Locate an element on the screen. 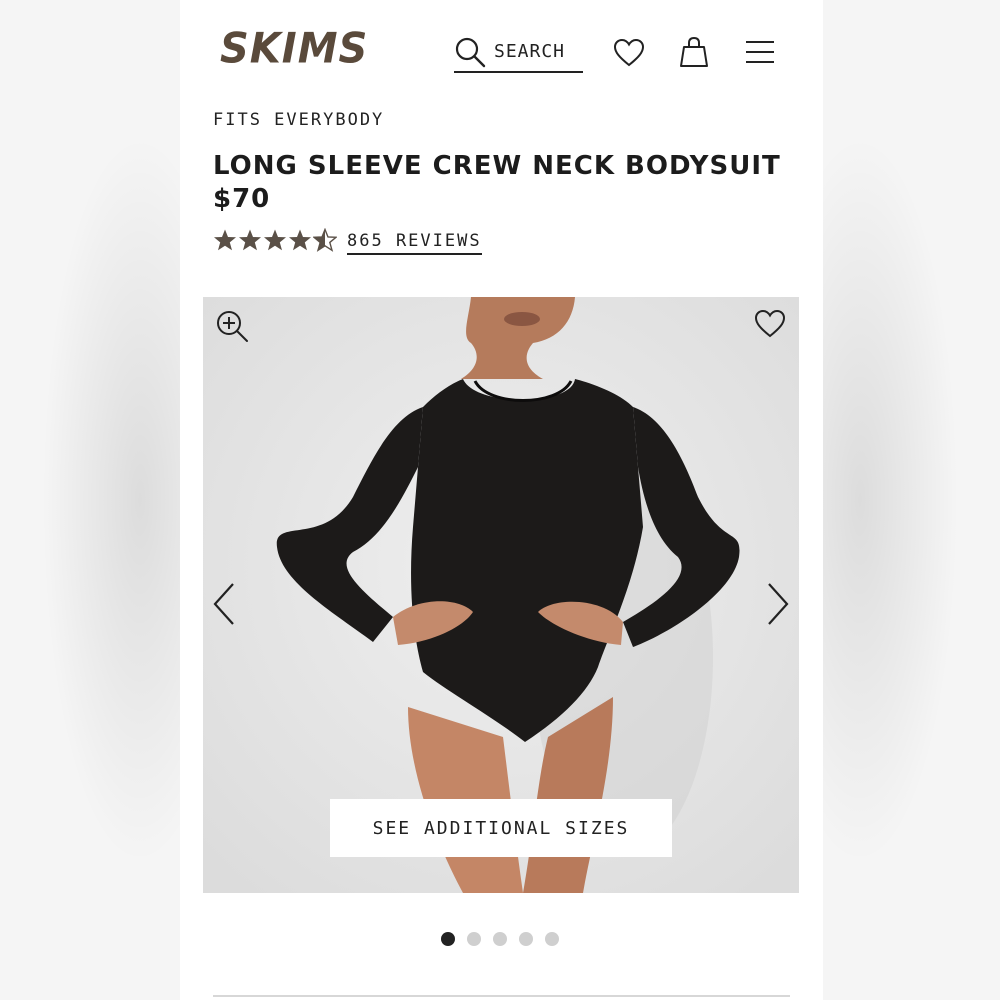  previous-image-button is located at coordinates (224, 606).